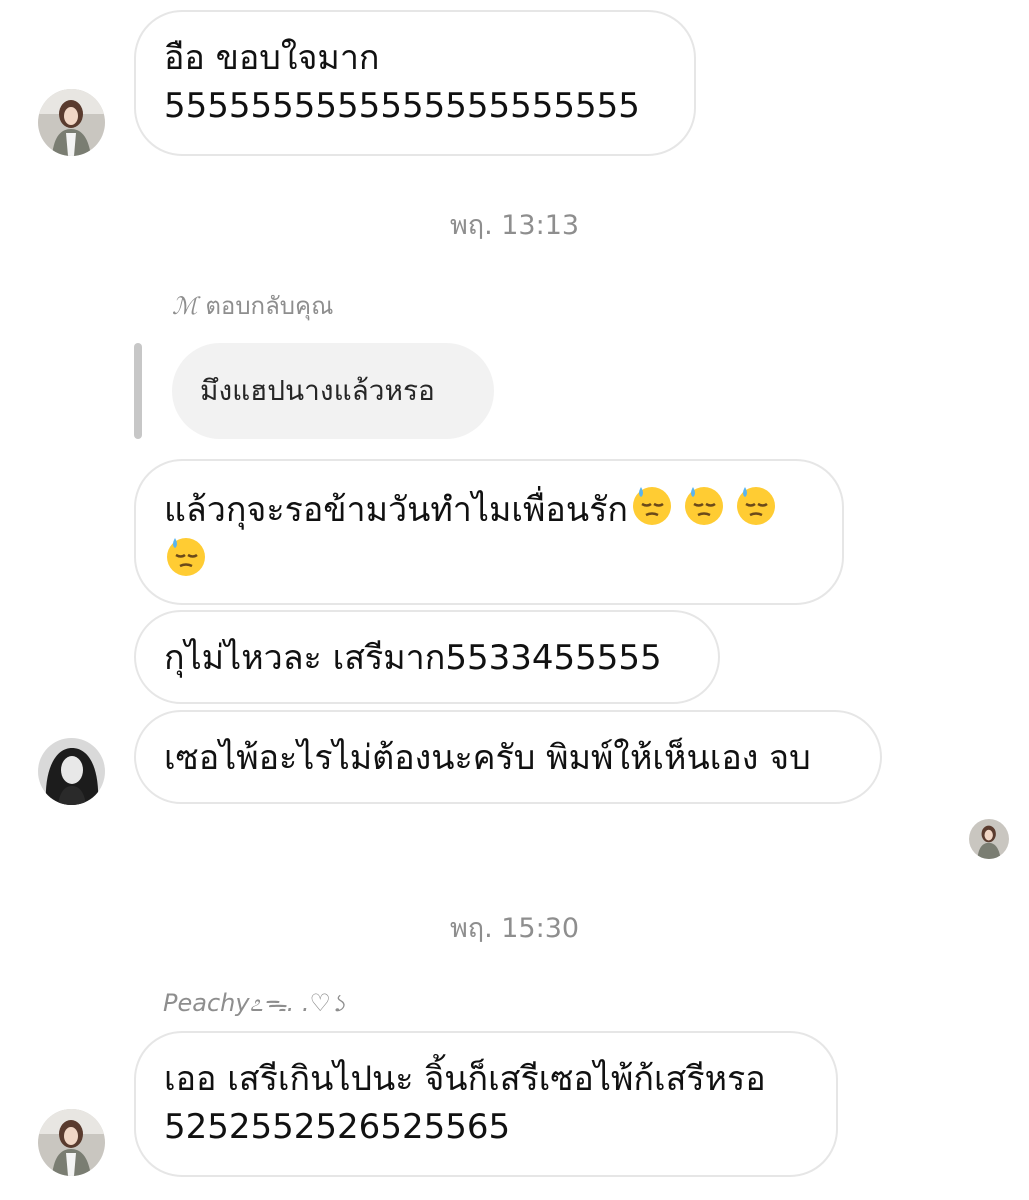  Describe the element at coordinates (333, 391) in the screenshot. I see `quoted-message: มึงแฮปนางแล้วหรอ` at that location.